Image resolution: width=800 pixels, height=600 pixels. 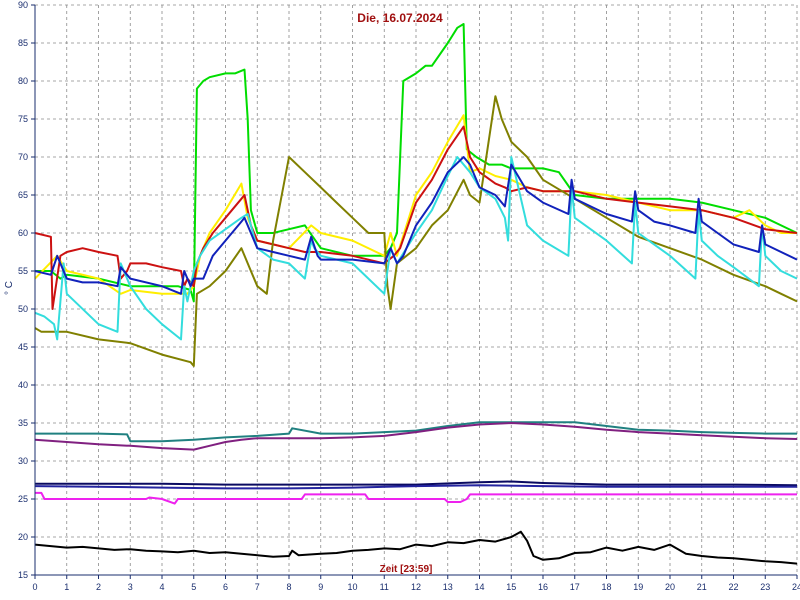 I want to click on x-tick-label: 19, so click(x=638, y=587).